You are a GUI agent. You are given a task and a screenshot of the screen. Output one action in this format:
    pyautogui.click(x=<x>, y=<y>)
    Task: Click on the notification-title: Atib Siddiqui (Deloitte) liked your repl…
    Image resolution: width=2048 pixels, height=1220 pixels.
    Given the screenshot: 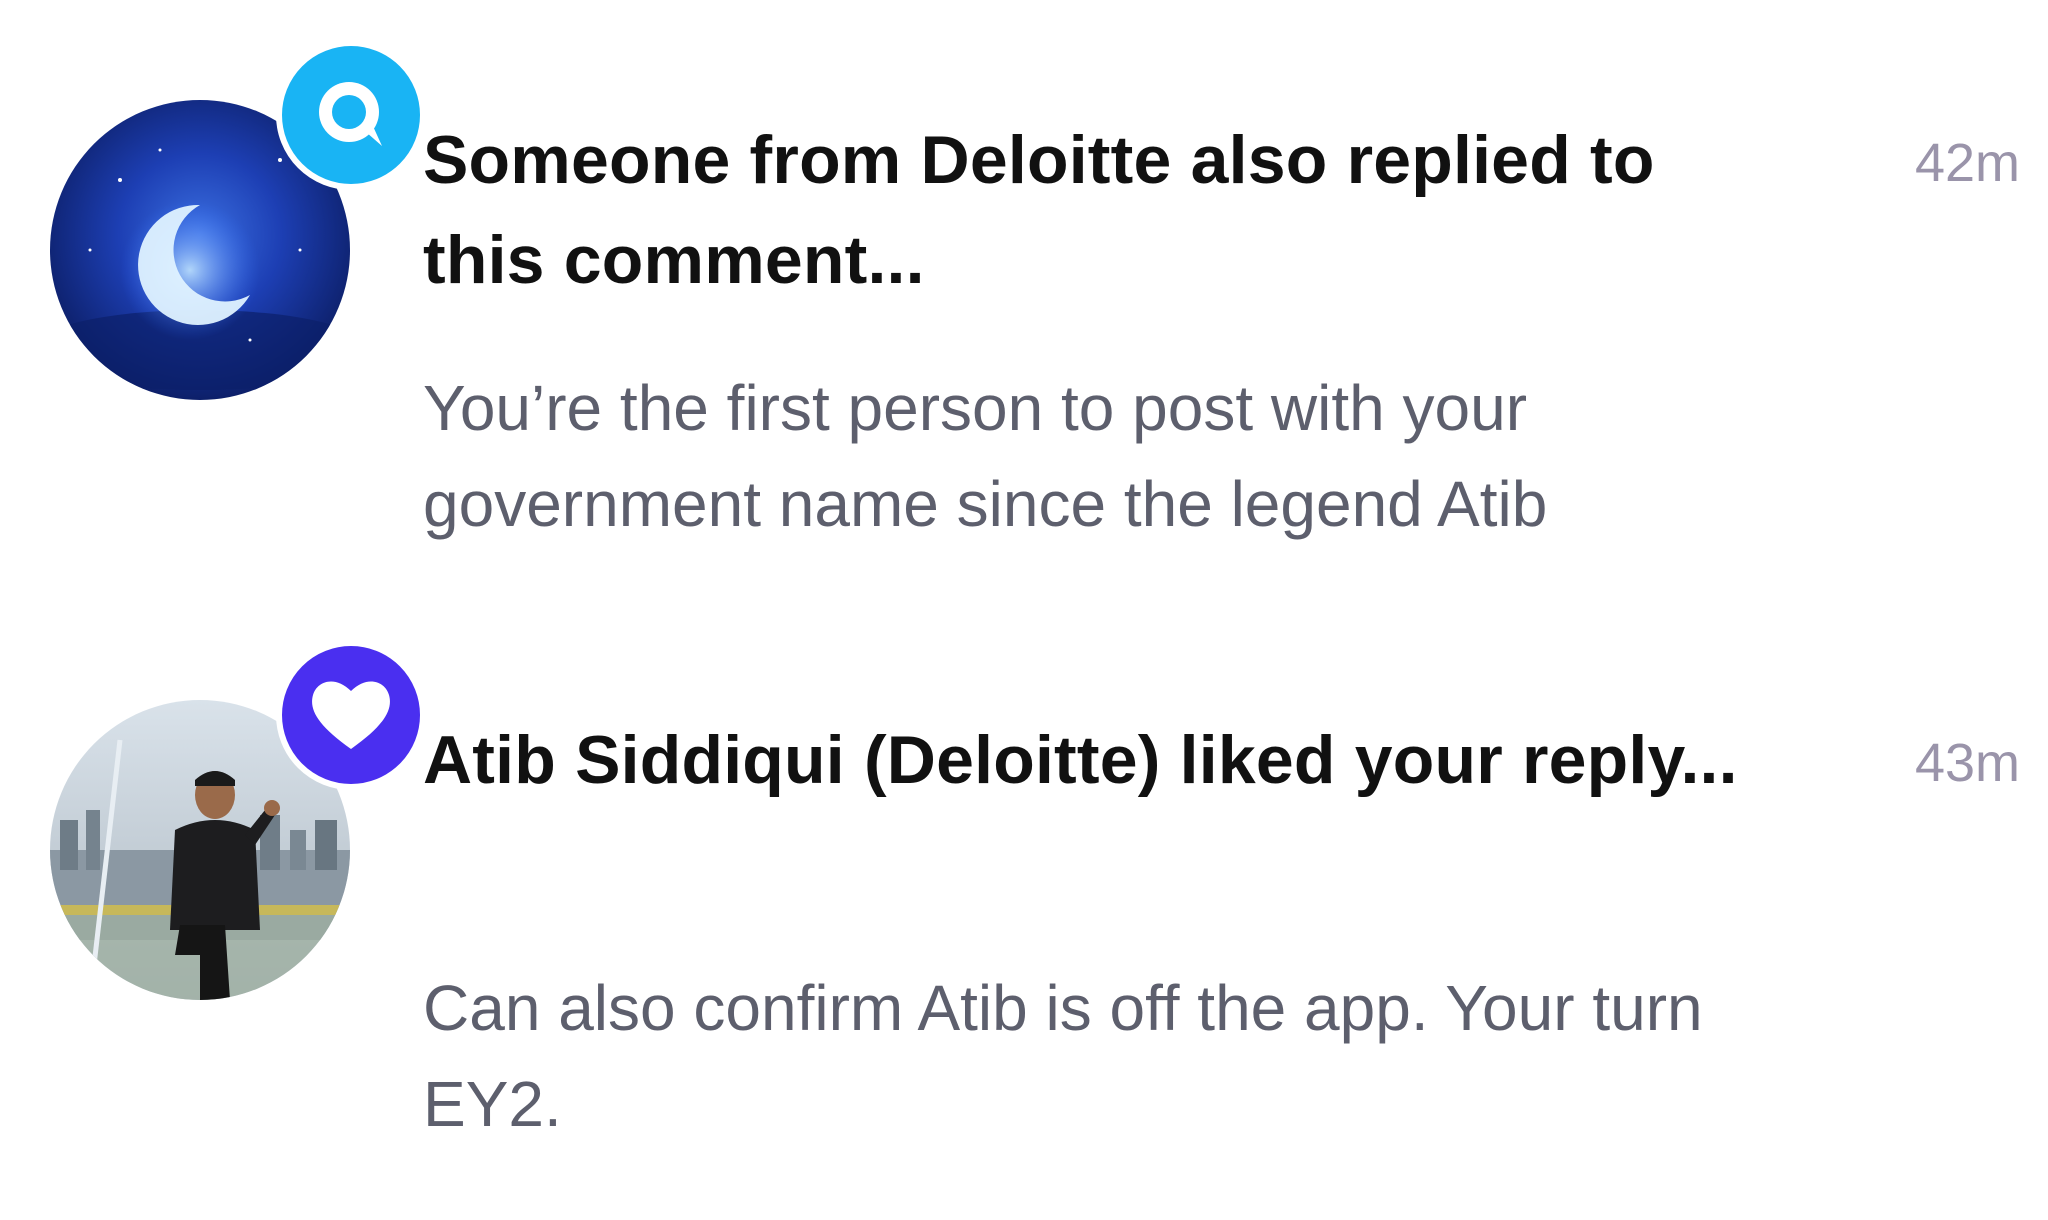 What is the action you would take?
    pyautogui.click(x=1080, y=760)
    